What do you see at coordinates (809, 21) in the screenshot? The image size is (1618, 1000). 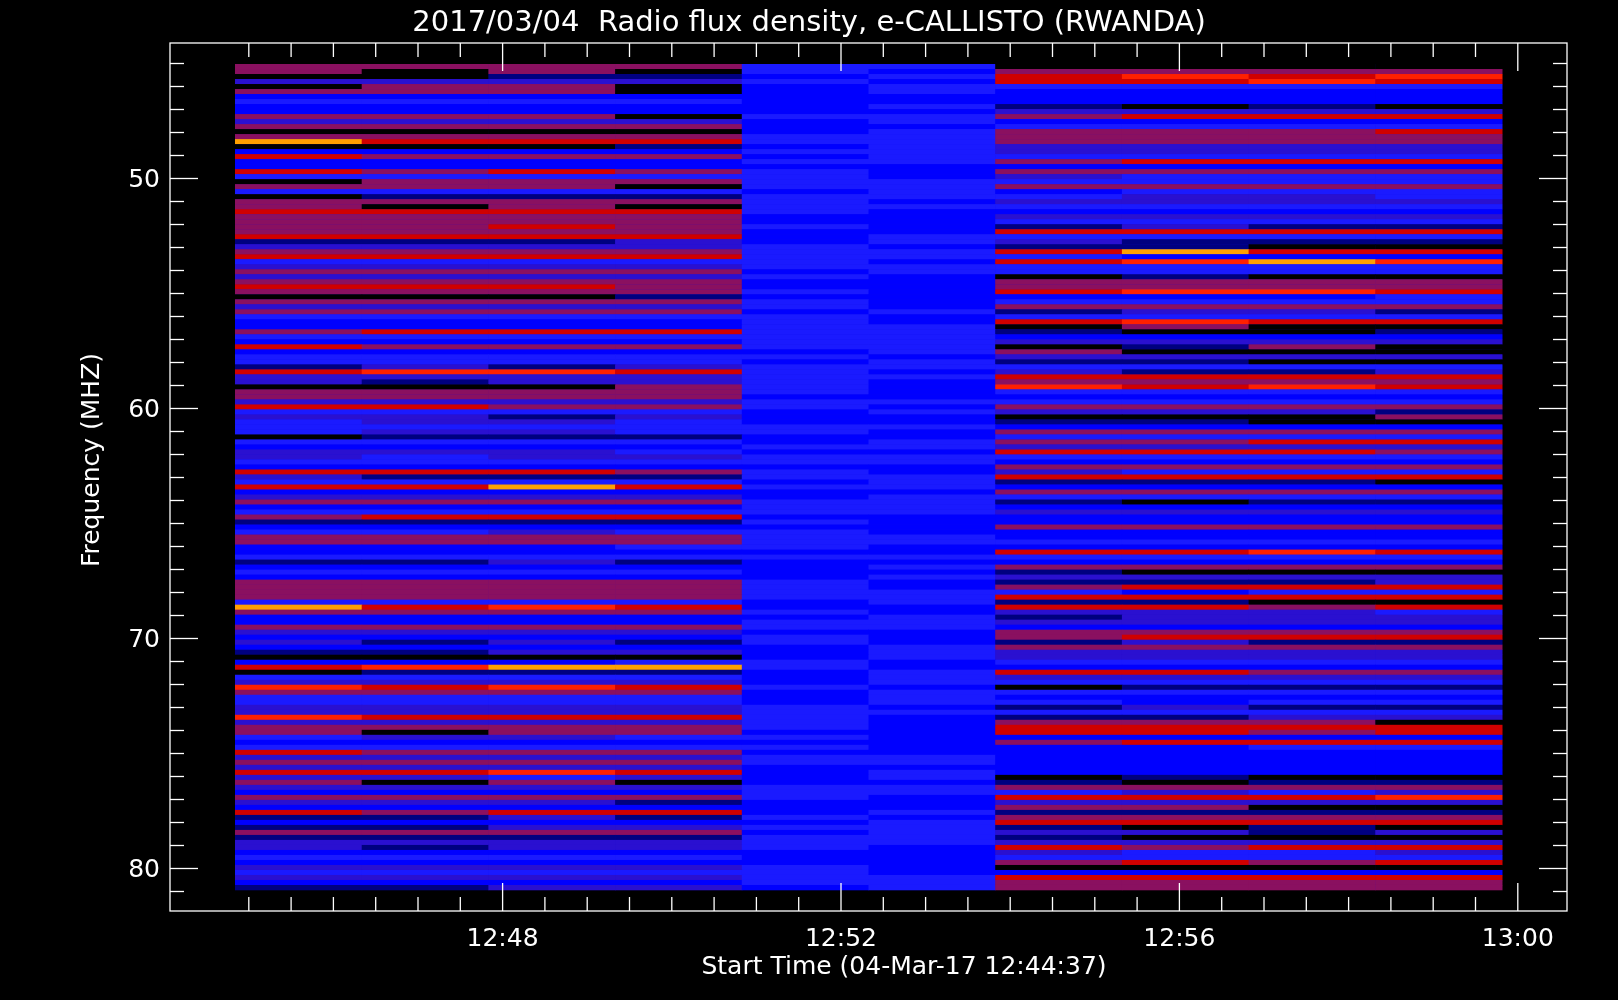 I see `plot-title: 2017/03/04 Radio flux density, e-CALLISTO (RWANDA)` at bounding box center [809, 21].